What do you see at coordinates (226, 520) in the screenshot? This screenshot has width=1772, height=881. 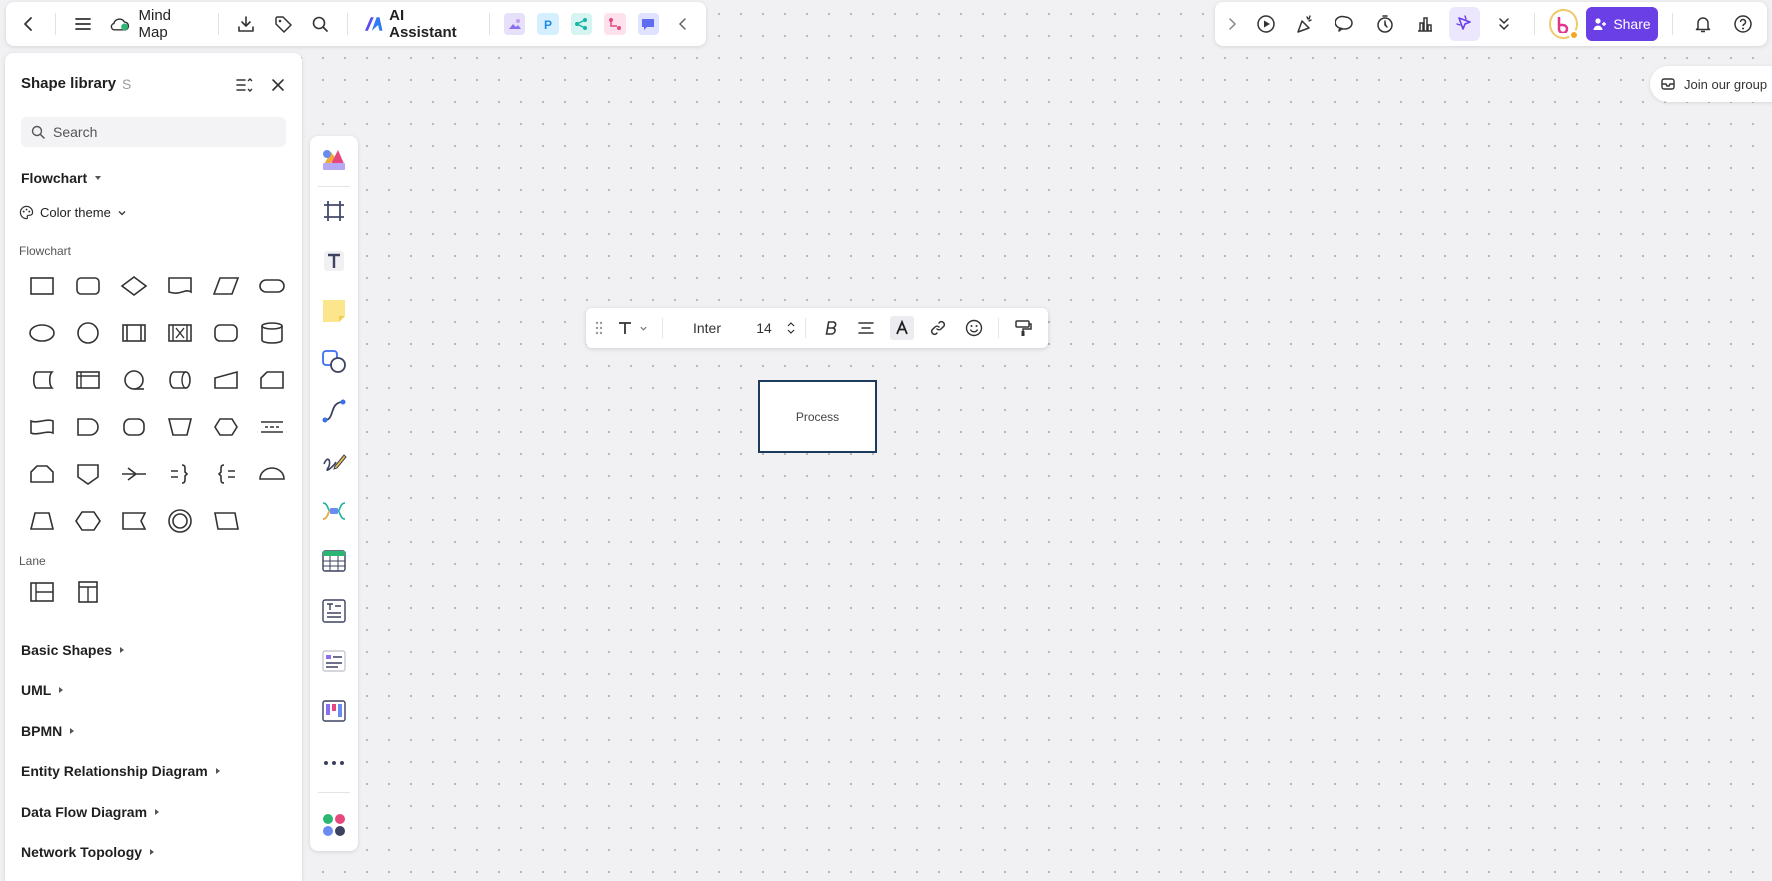 I see `skew-rect-shape` at bounding box center [226, 520].